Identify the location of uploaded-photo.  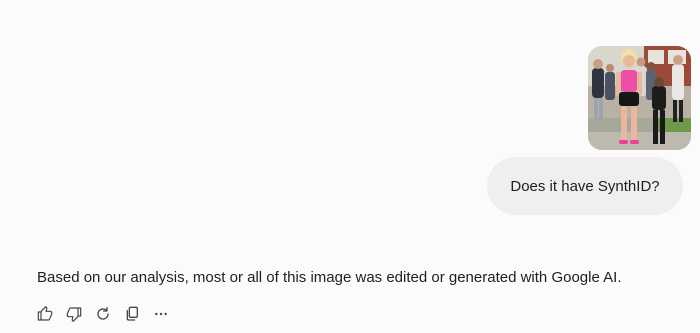
(639, 98).